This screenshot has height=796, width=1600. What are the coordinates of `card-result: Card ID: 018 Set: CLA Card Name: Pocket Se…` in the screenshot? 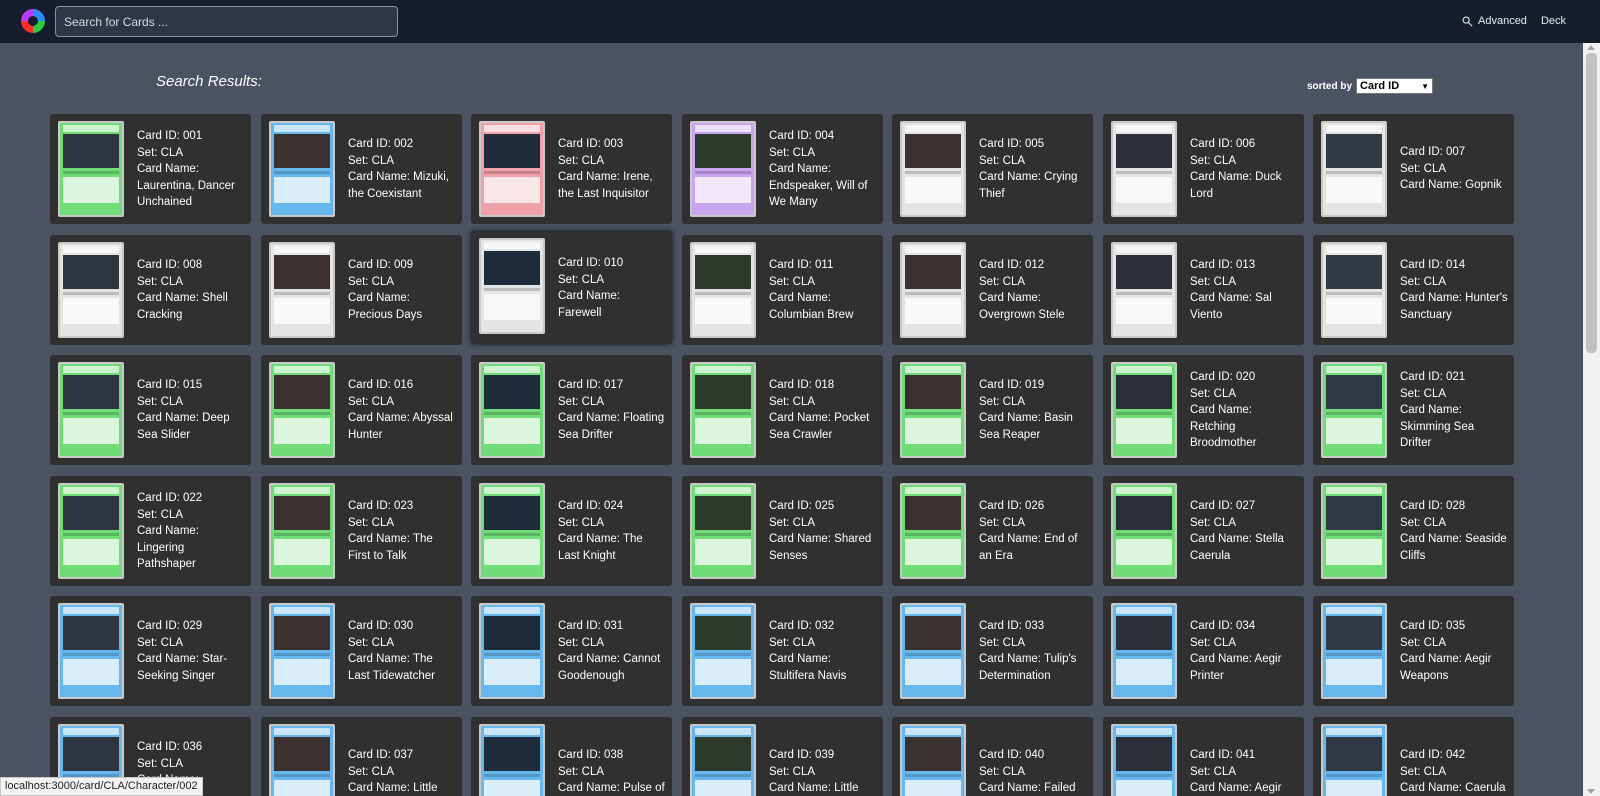 It's located at (782, 410).